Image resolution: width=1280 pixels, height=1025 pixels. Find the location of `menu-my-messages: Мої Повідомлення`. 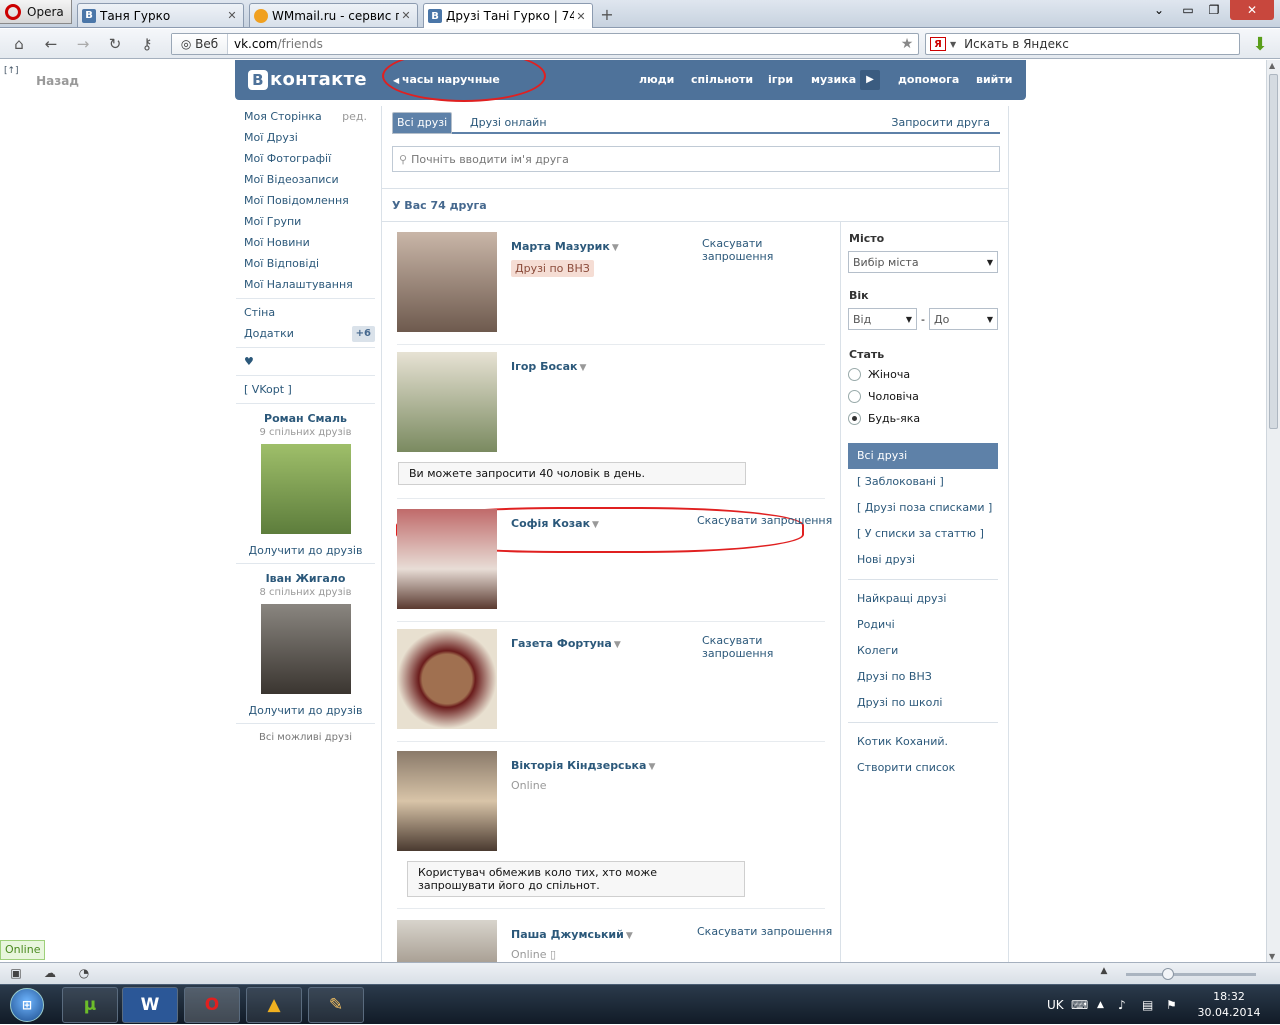

menu-my-messages: Мої Повідомлення is located at coordinates (305, 200).